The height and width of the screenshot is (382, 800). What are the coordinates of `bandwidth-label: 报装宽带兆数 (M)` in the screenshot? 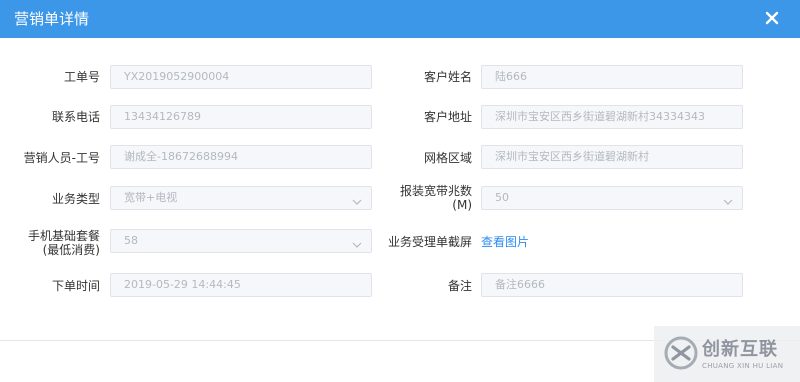 It's located at (426, 198).